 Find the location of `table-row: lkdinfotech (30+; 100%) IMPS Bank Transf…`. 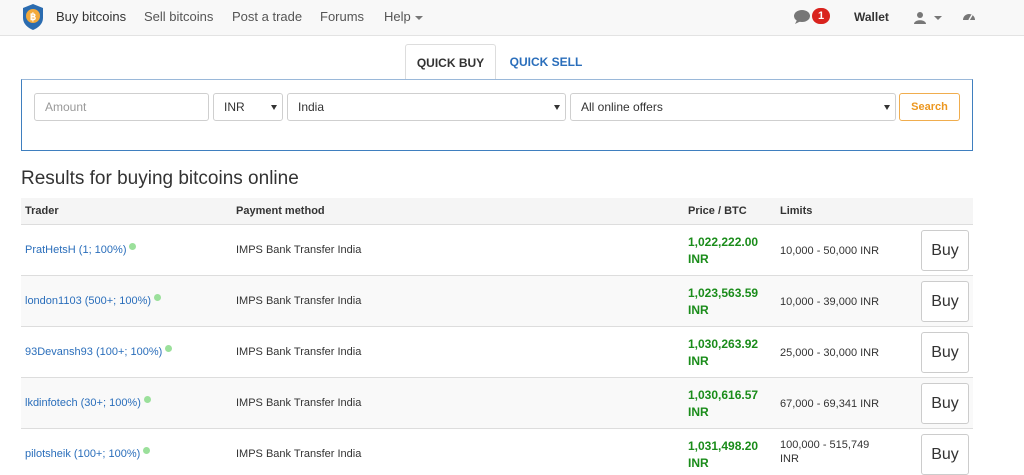

table-row: lkdinfotech (30+; 100%) IMPS Bank Transf… is located at coordinates (497, 403).